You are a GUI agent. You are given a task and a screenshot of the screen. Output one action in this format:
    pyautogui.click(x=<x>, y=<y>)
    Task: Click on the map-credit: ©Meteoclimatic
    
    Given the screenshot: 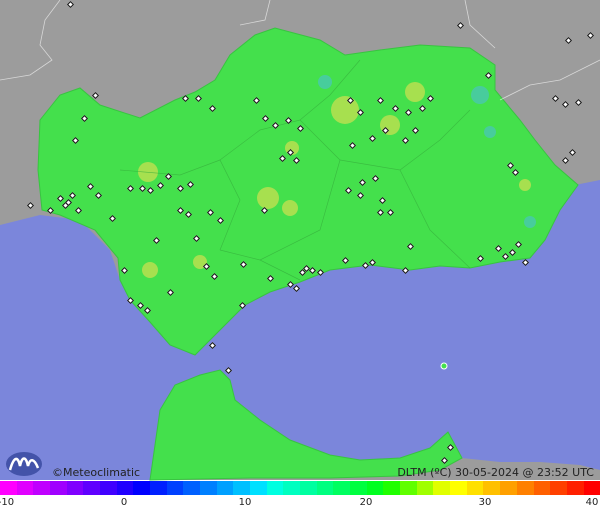 What is the action you would take?
    pyautogui.click(x=96, y=472)
    